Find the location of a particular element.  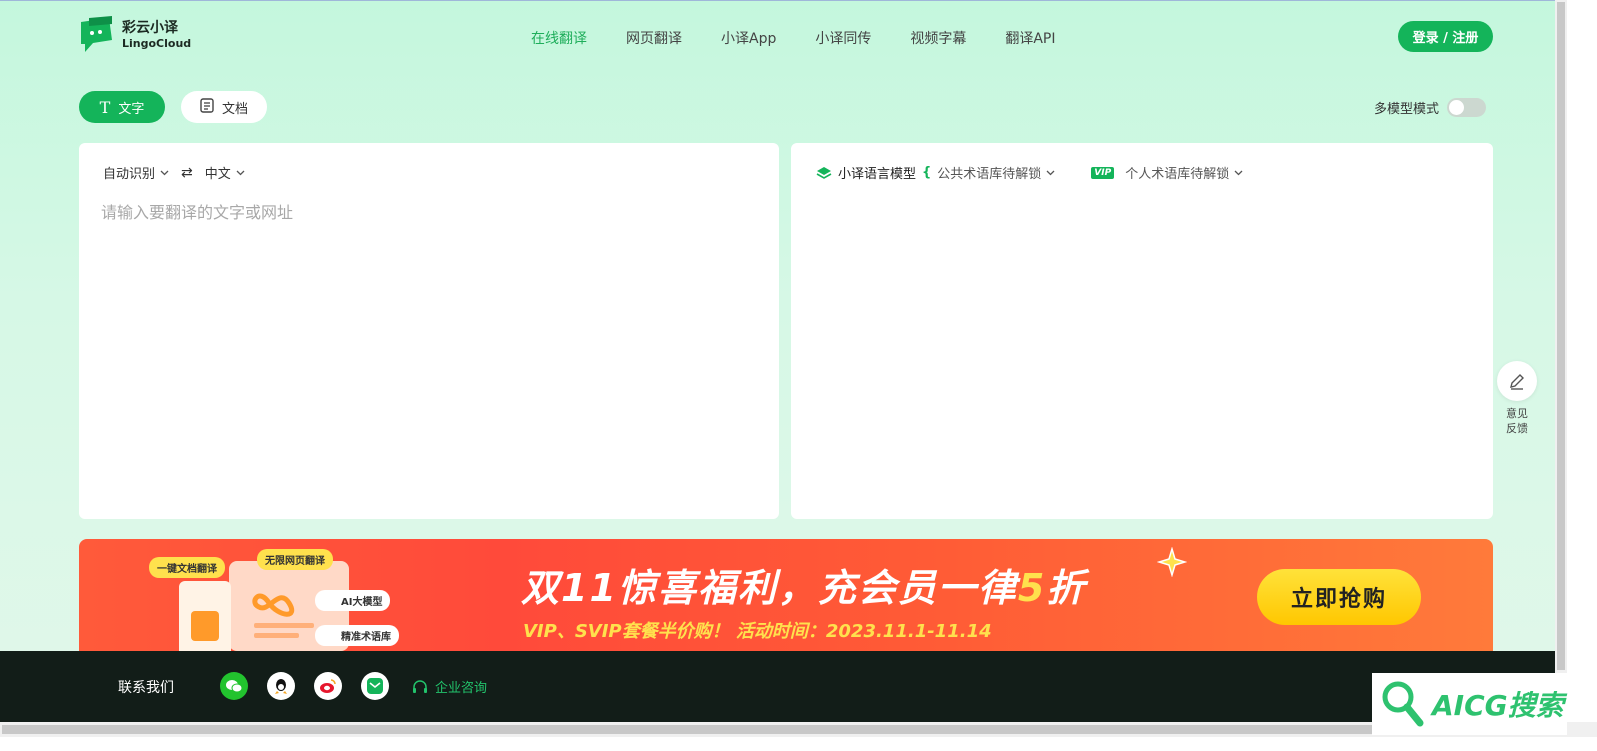

headset-icon is located at coordinates (420, 686).